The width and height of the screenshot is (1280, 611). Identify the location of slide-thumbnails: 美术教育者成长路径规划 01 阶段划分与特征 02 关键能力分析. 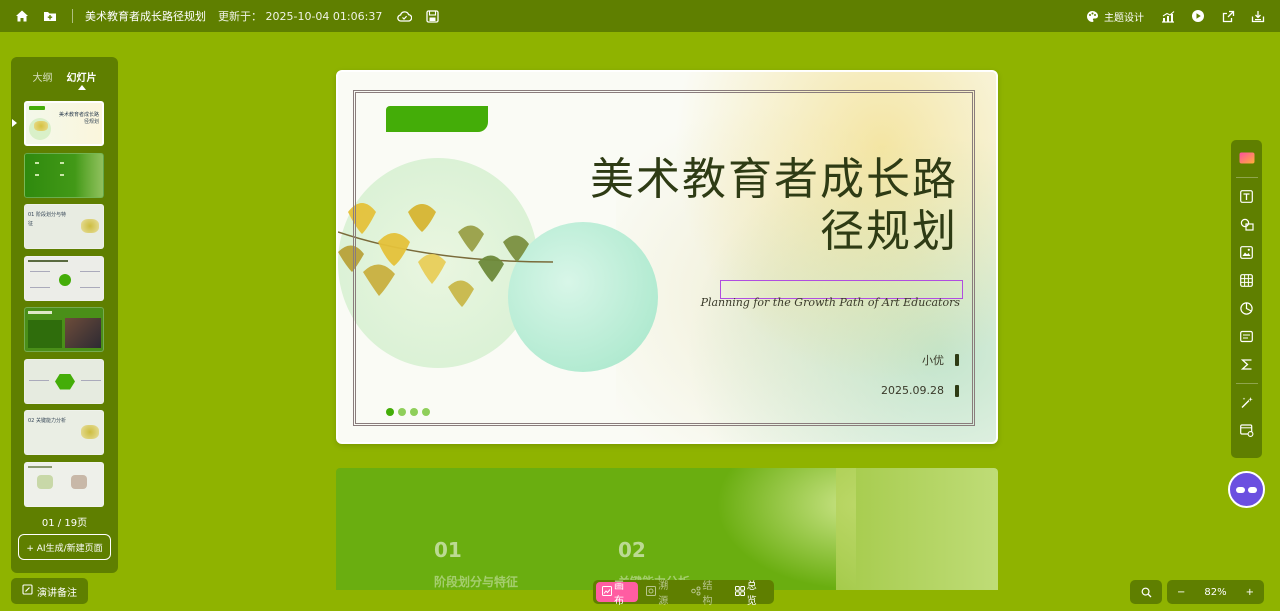
(64, 307).